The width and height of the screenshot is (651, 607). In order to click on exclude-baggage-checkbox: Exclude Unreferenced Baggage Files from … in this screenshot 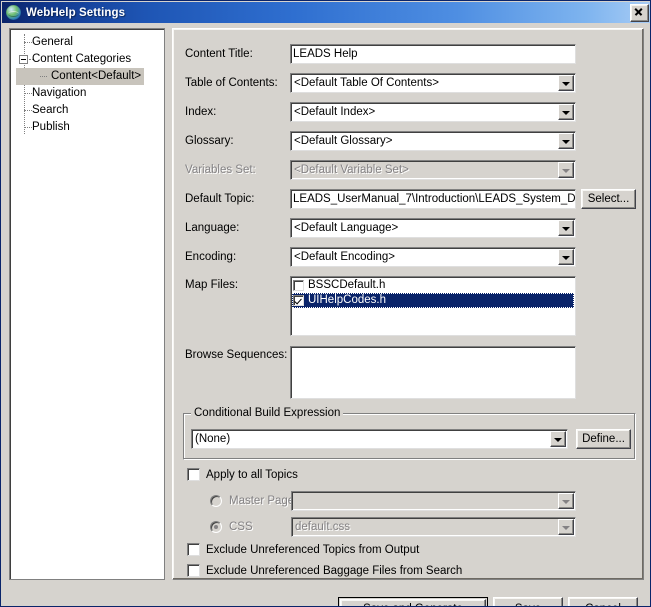, I will do `click(324, 570)`.